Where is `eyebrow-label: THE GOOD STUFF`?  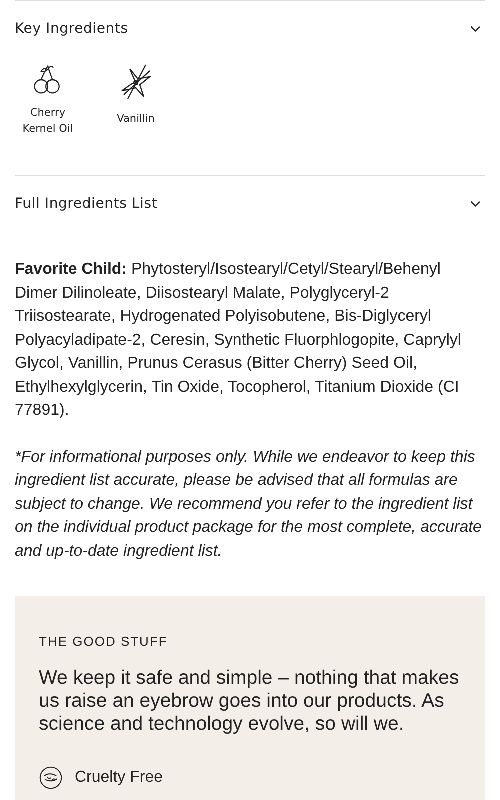 eyebrow-label: THE GOOD STUFF is located at coordinates (104, 641).